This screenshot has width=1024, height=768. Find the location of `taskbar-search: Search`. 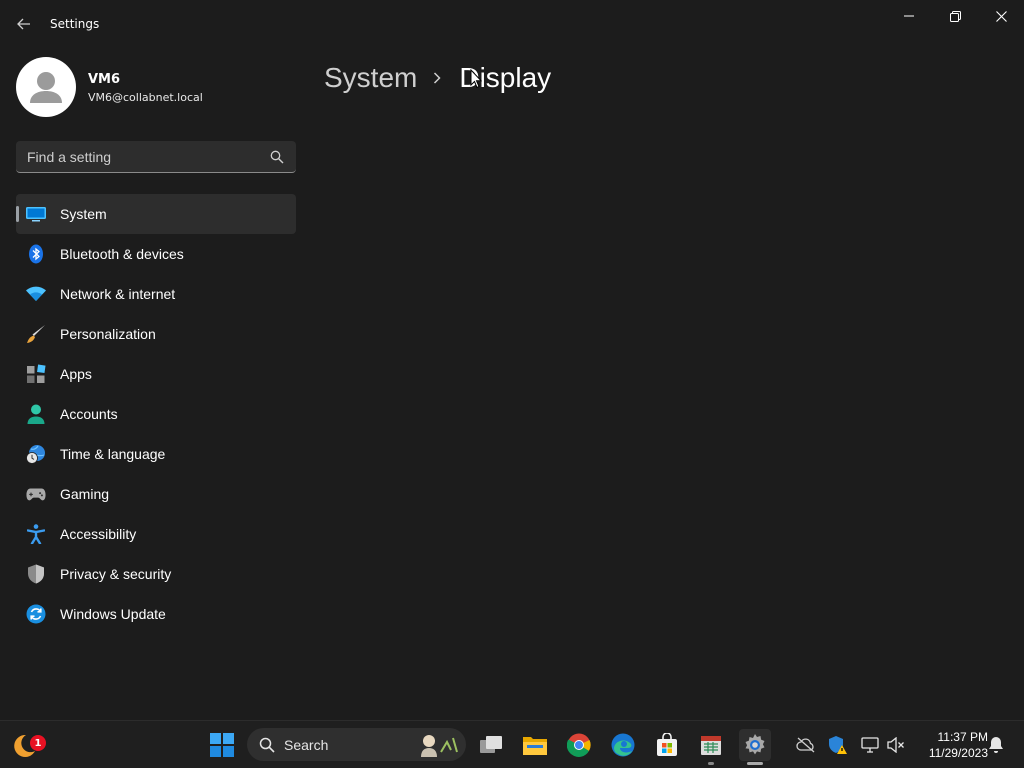

taskbar-search: Search is located at coordinates (356, 744).